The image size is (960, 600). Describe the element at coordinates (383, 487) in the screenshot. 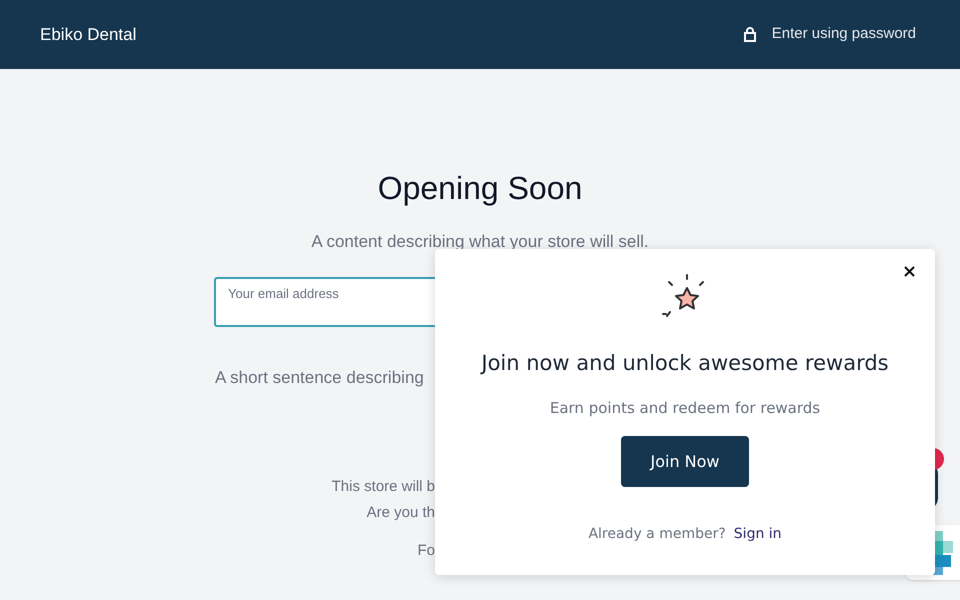

I see `notice-text: This store will b` at that location.